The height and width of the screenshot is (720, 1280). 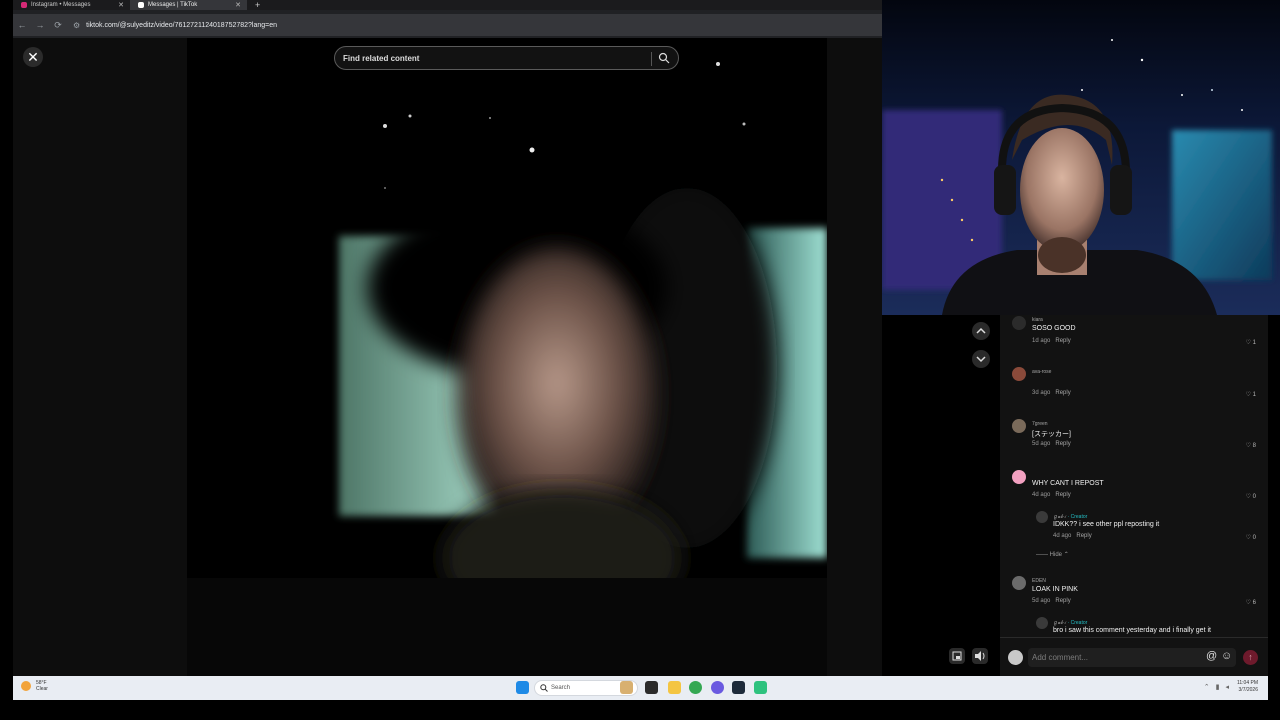 I want to click on site-info-icon: ⚙, so click(x=76, y=25).